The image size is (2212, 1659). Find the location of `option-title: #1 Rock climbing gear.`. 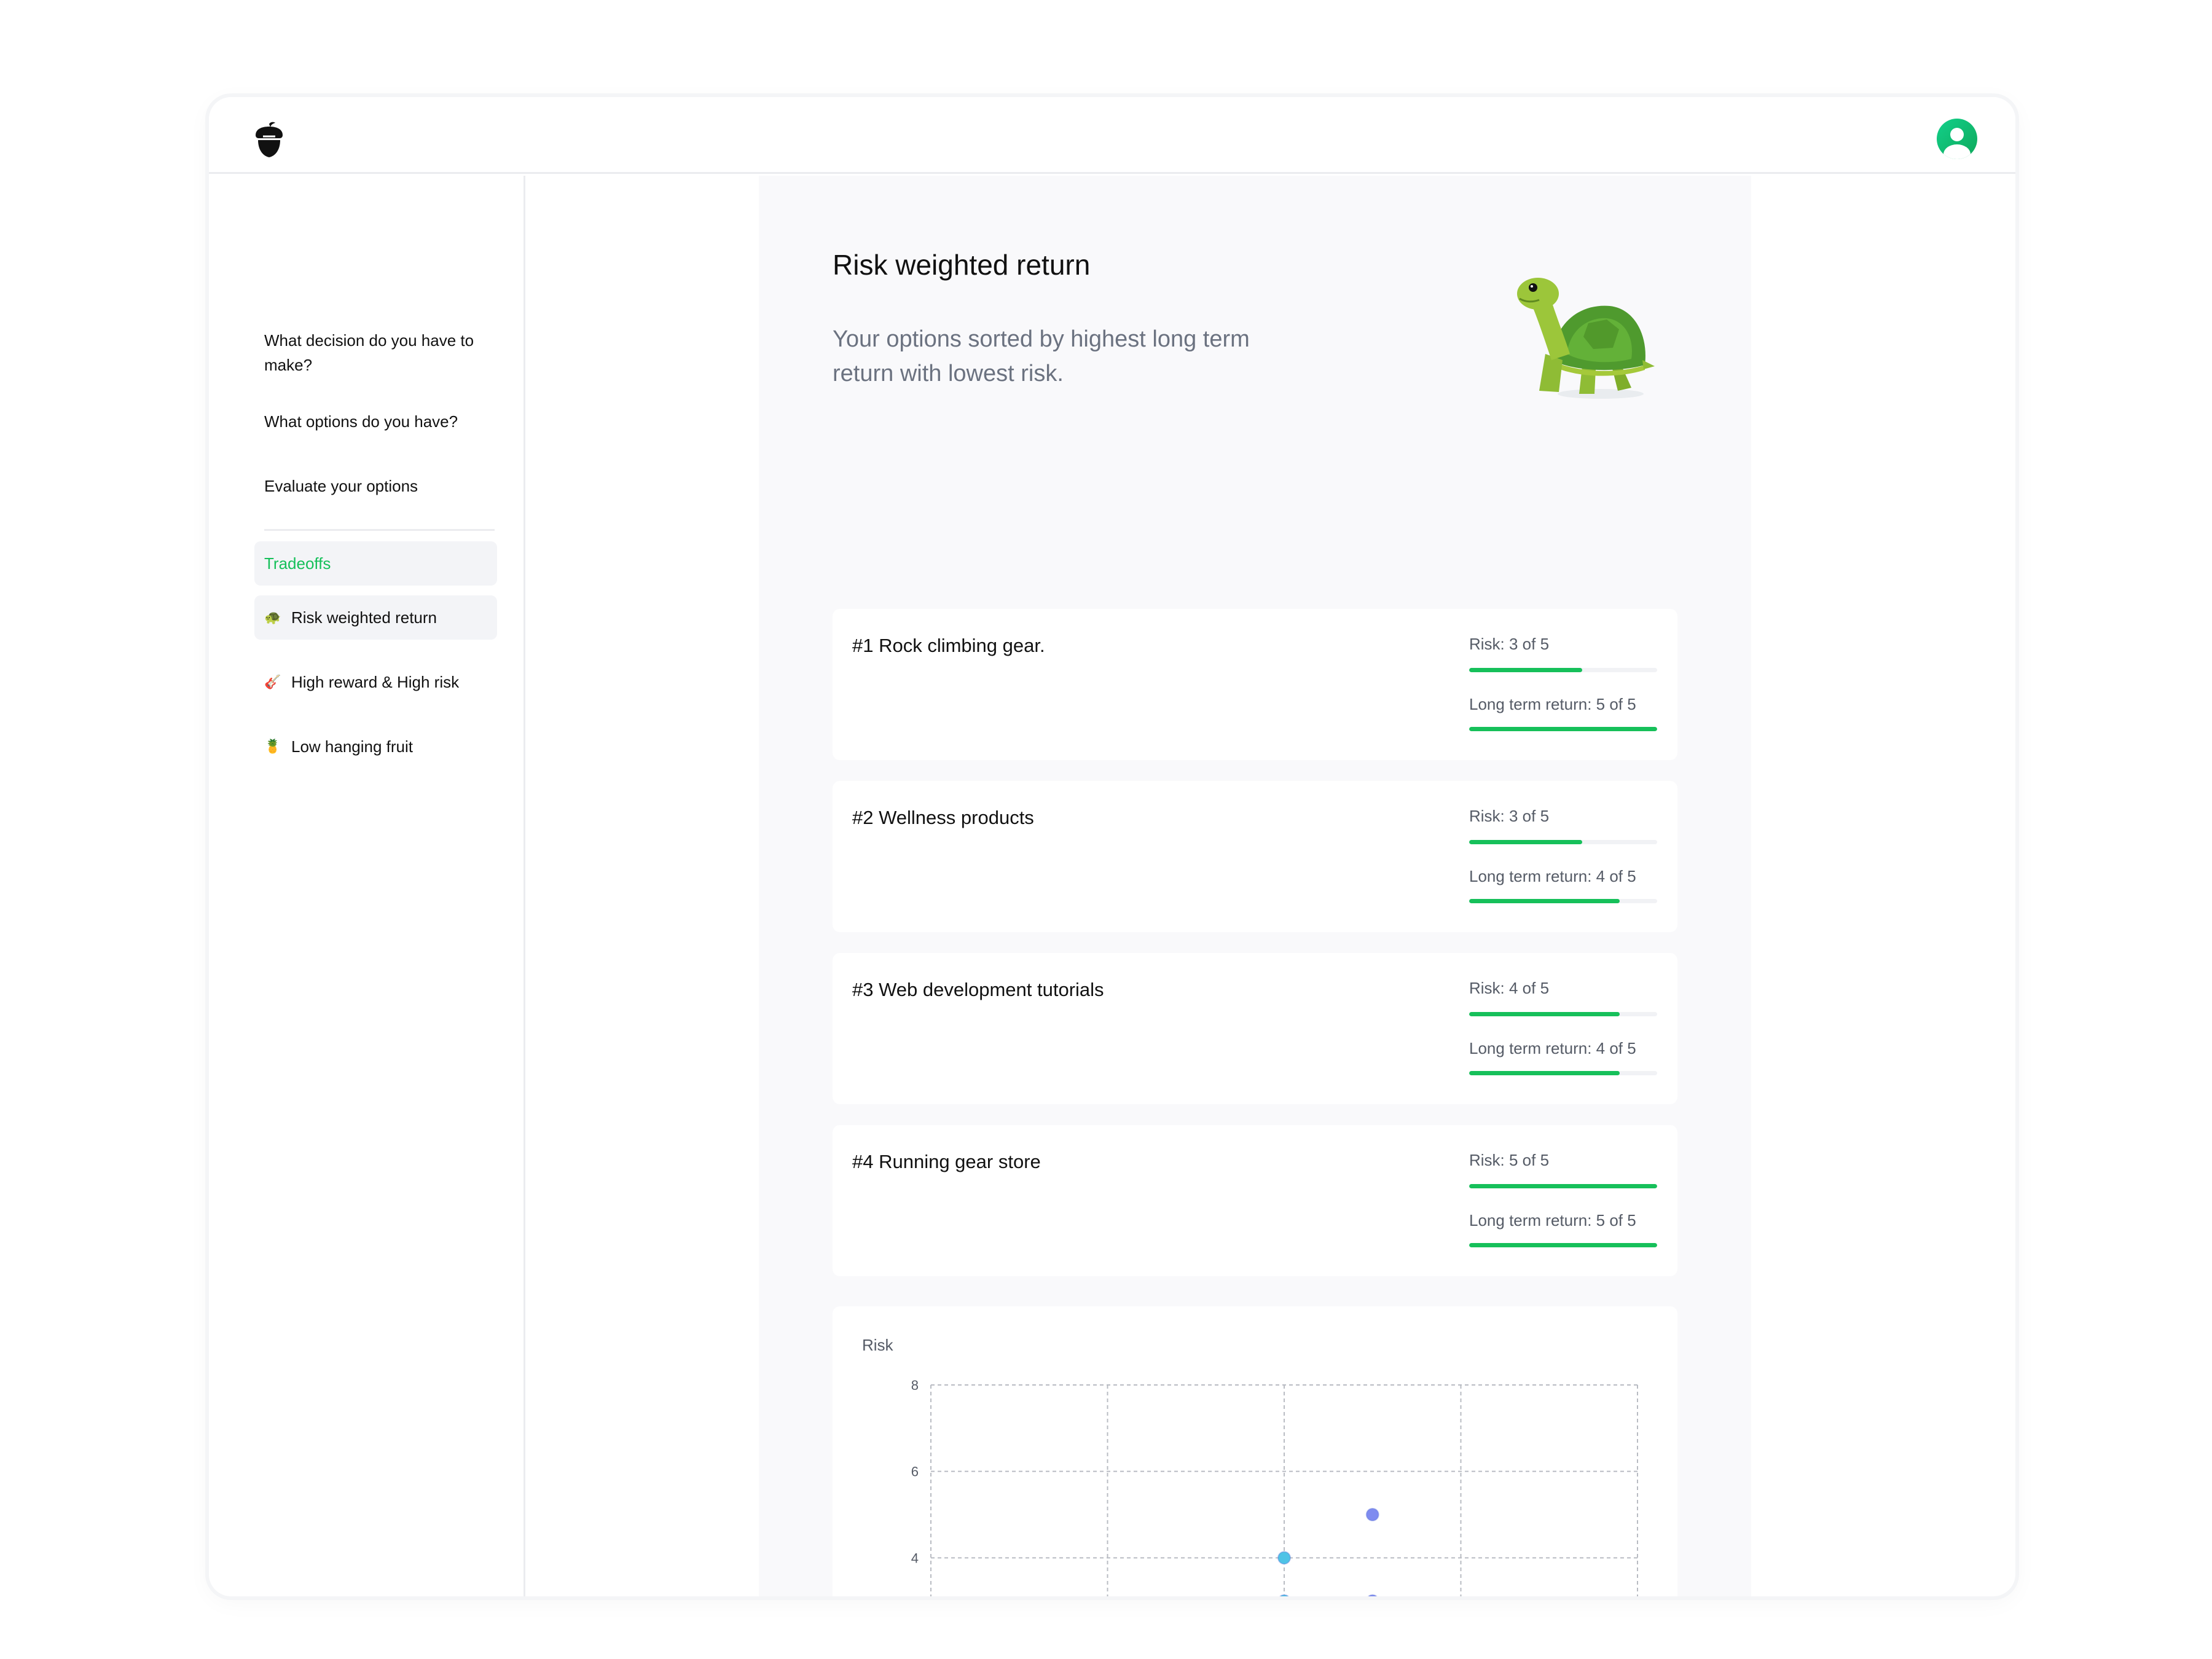

option-title: #1 Rock climbing gear. is located at coordinates (948, 645).